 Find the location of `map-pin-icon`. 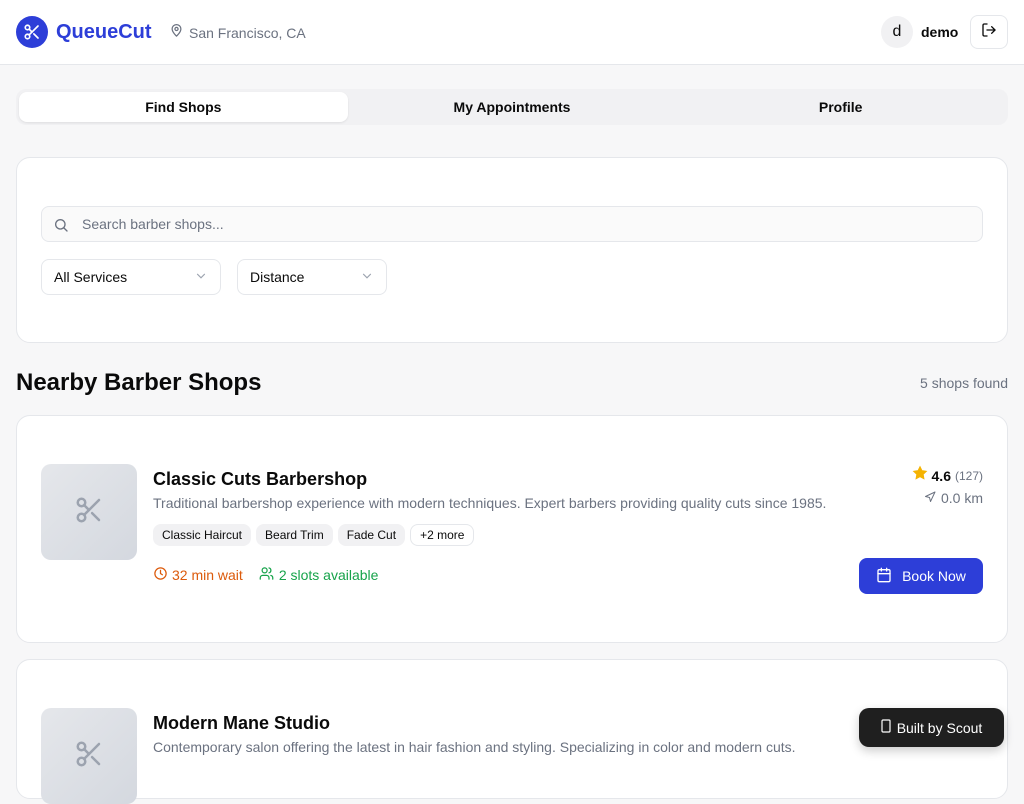

map-pin-icon is located at coordinates (176, 32).